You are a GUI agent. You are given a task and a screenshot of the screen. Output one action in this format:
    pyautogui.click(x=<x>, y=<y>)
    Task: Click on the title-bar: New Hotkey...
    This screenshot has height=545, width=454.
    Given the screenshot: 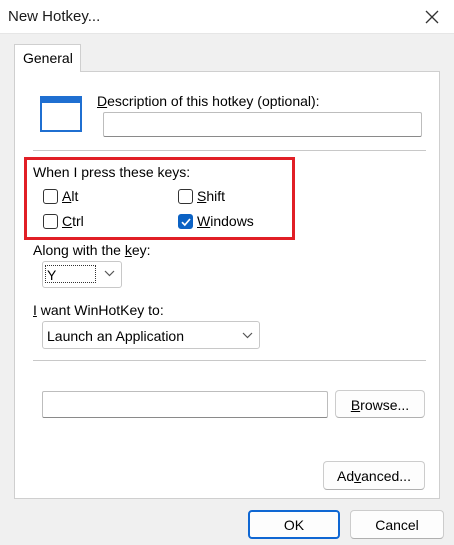 What is the action you would take?
    pyautogui.click(x=227, y=17)
    